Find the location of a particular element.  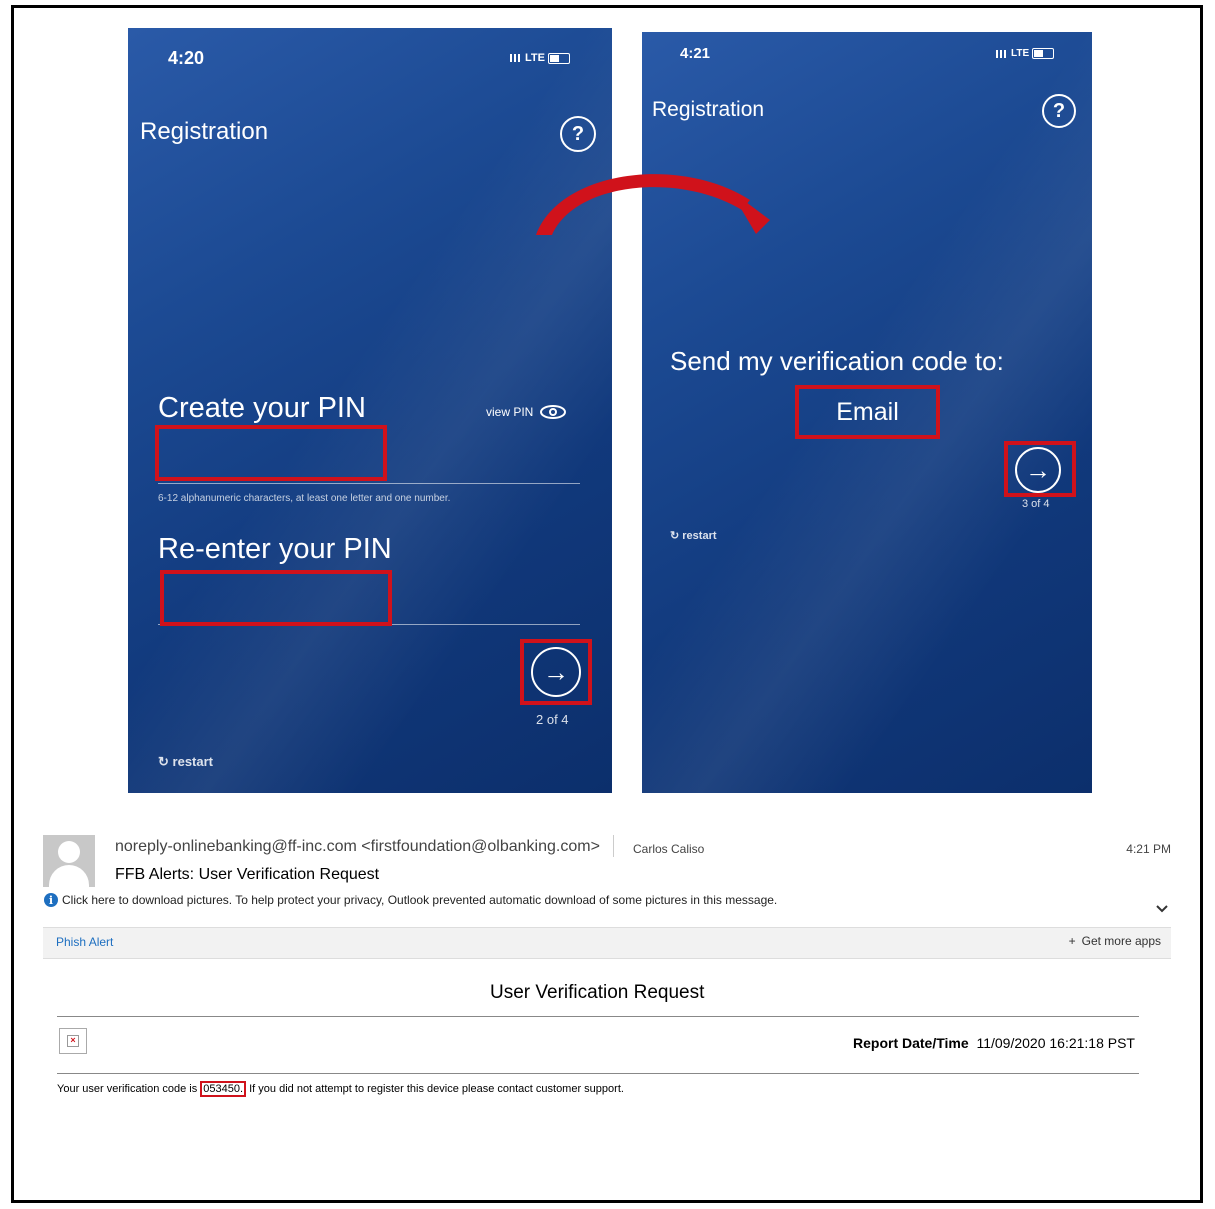

plus-icon: + is located at coordinates (1072, 941).